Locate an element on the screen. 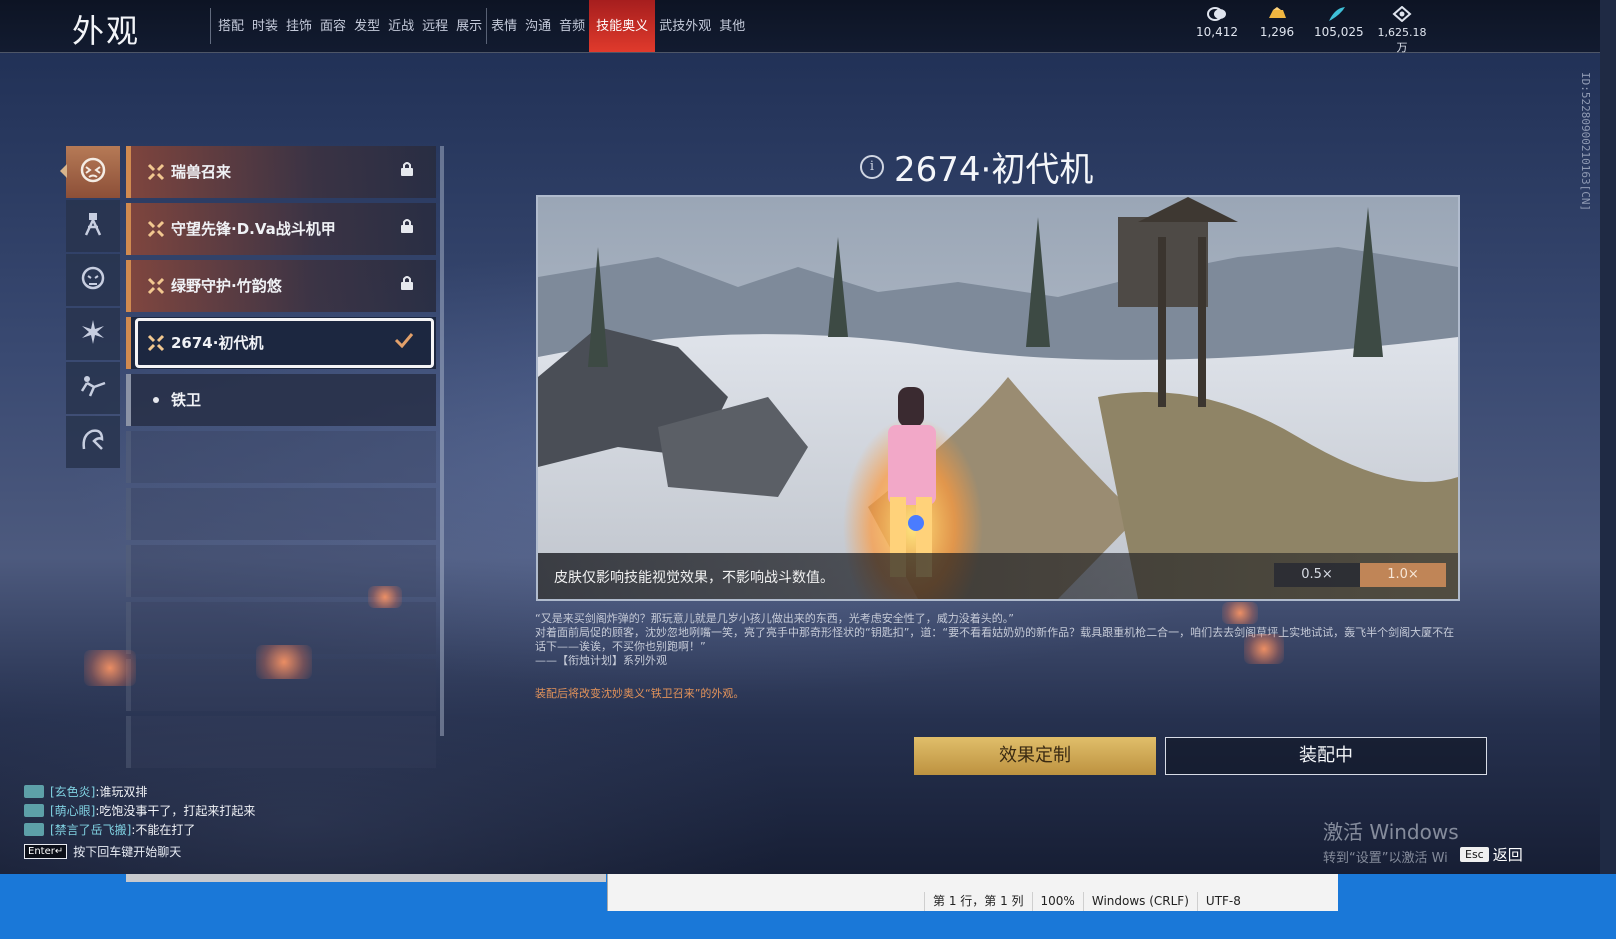  page-title: 外观 is located at coordinates (106, 31).